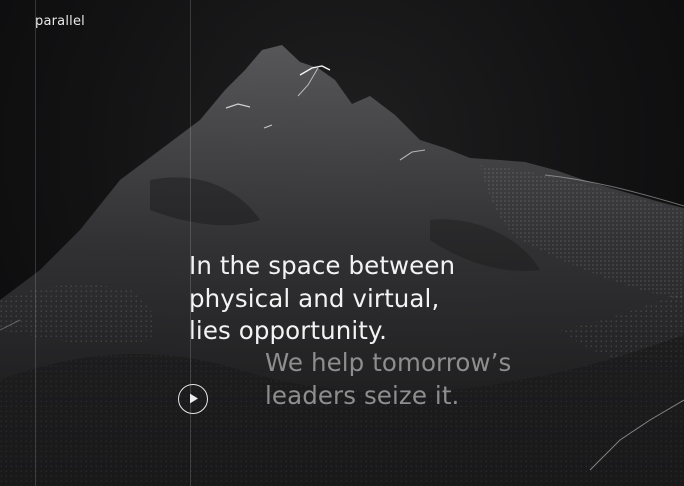 The width and height of the screenshot is (684, 486). I want to click on hero-subline: We help tomorrow’s leaders seize it., so click(388, 379).